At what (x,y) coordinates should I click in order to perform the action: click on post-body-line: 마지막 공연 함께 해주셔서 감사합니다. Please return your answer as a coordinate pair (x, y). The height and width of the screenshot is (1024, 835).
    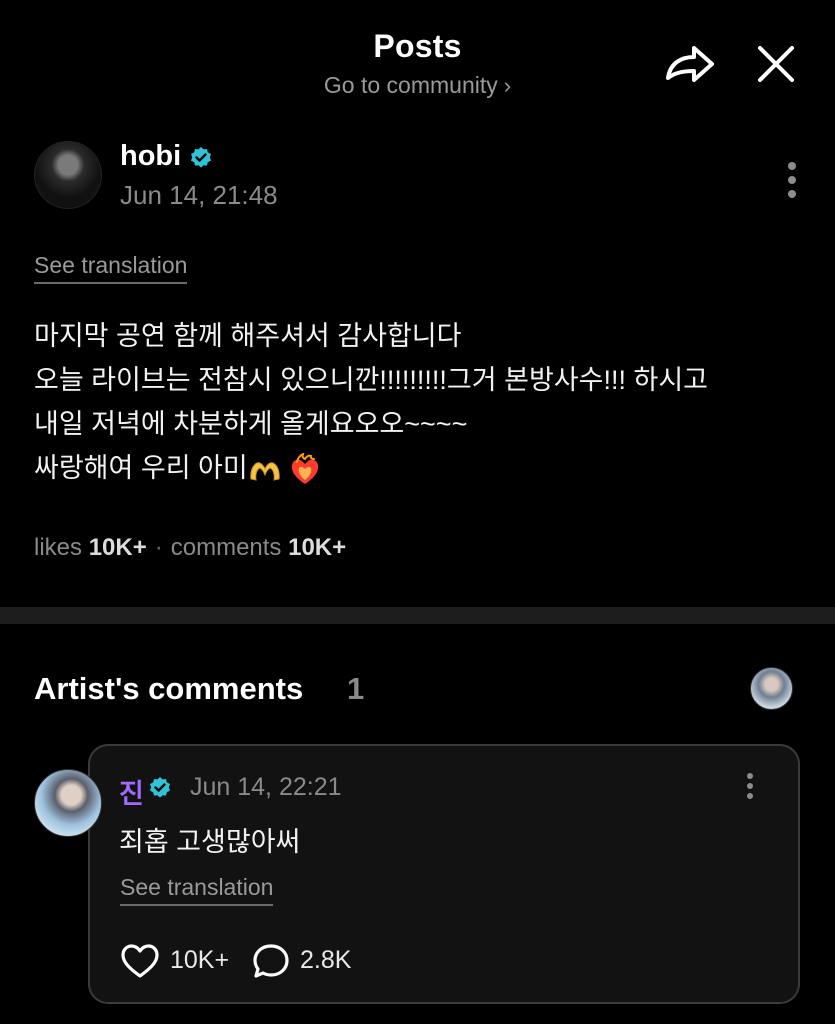
    Looking at the image, I should click on (248, 336).